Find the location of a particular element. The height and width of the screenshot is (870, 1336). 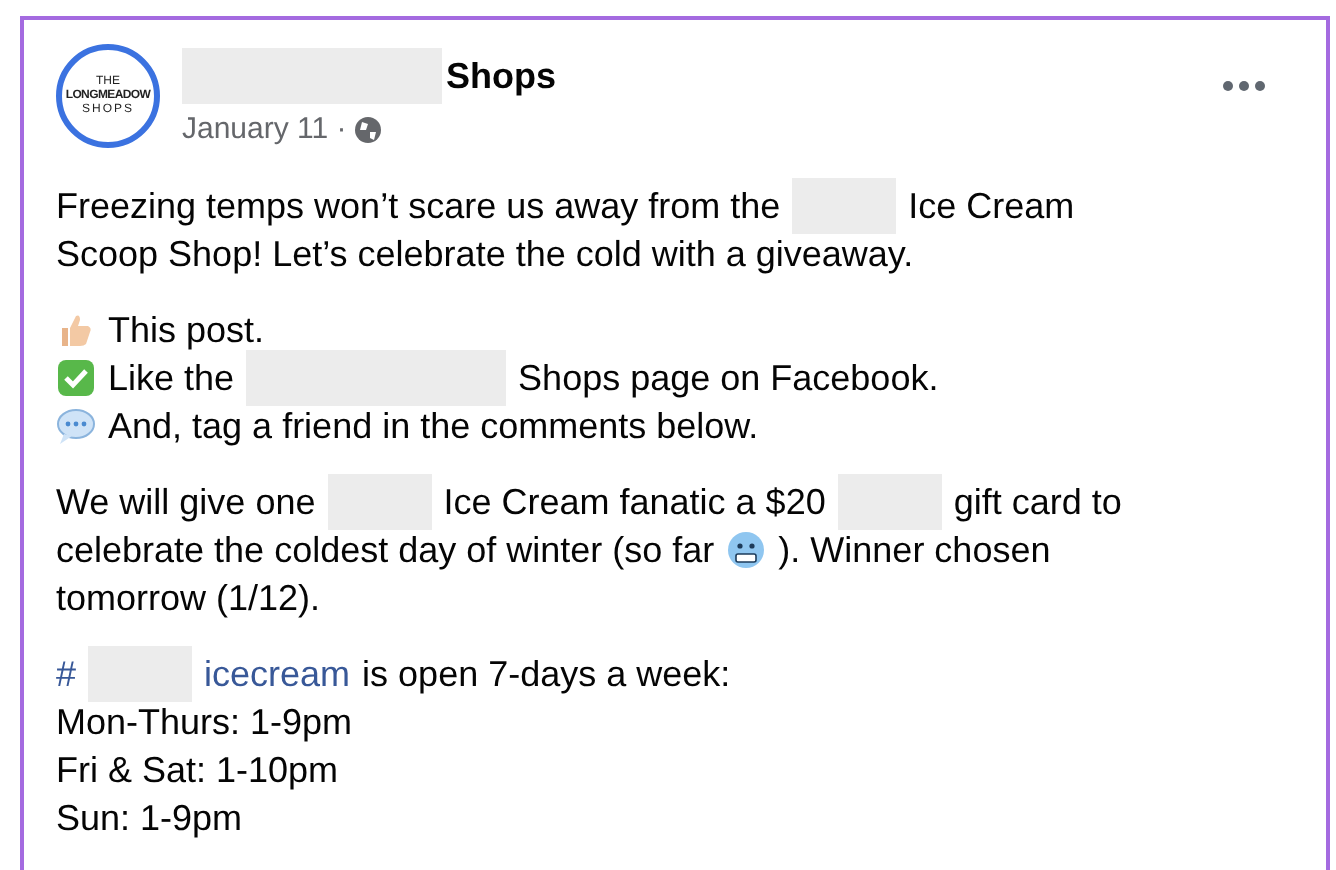

post-date: January 11 · is located at coordinates (264, 130).